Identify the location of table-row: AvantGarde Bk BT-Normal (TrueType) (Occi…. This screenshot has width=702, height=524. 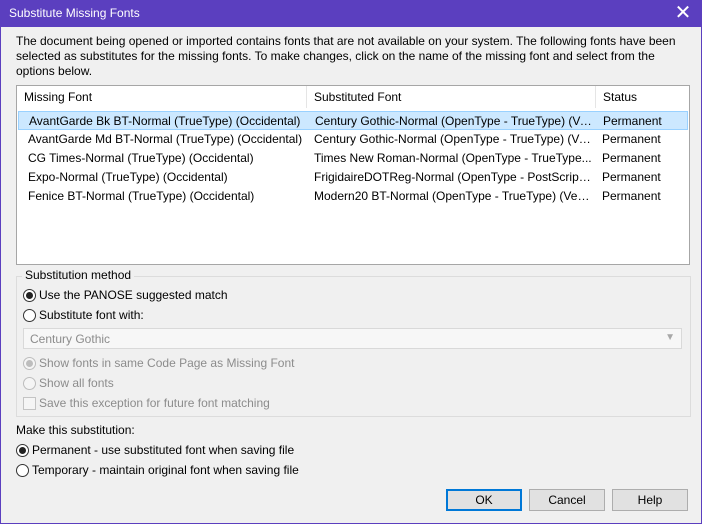
(353, 120).